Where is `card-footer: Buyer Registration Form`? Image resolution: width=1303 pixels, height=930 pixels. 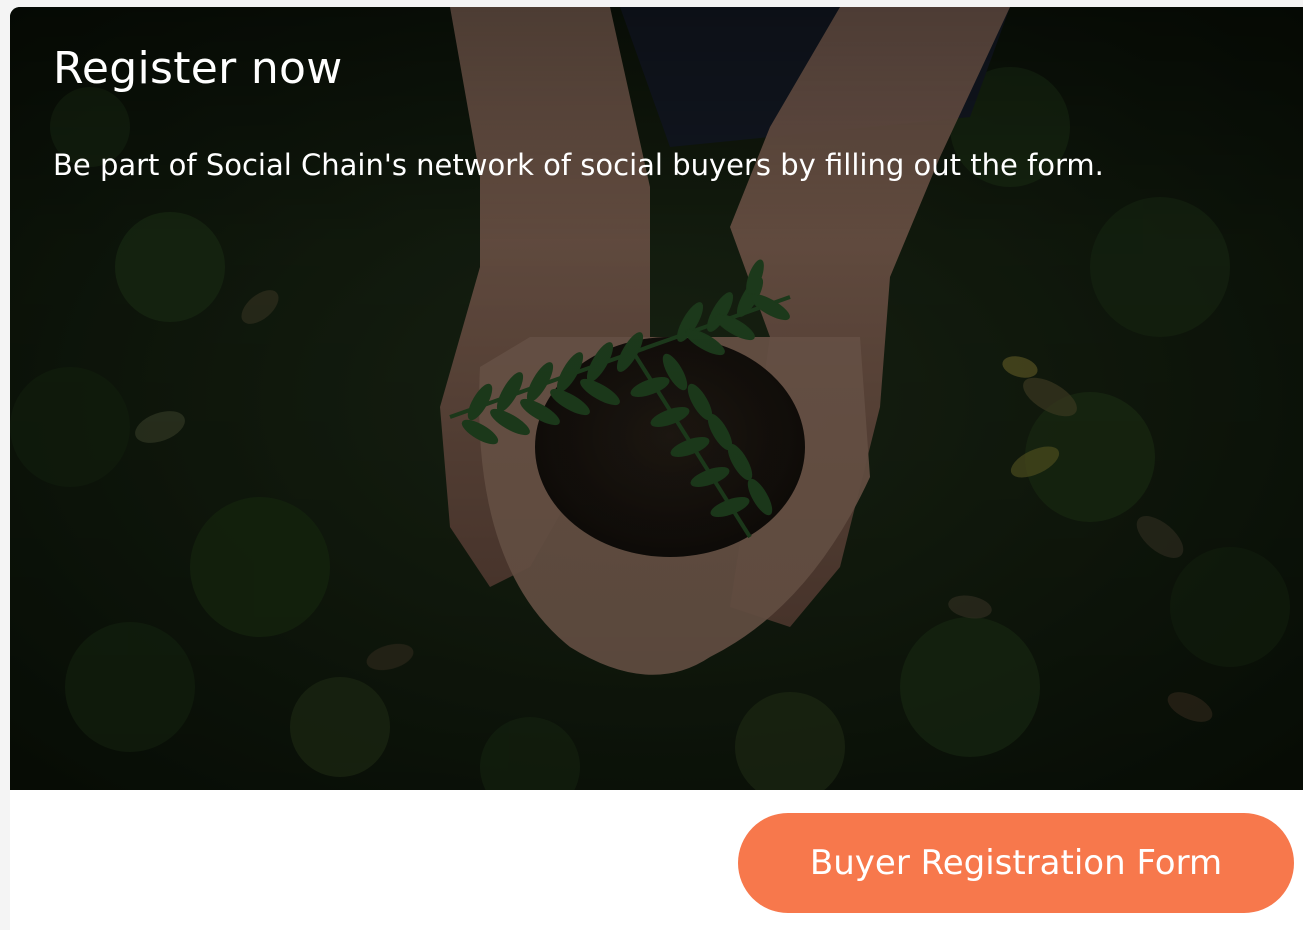
card-footer: Buyer Registration Form is located at coordinates (656, 860).